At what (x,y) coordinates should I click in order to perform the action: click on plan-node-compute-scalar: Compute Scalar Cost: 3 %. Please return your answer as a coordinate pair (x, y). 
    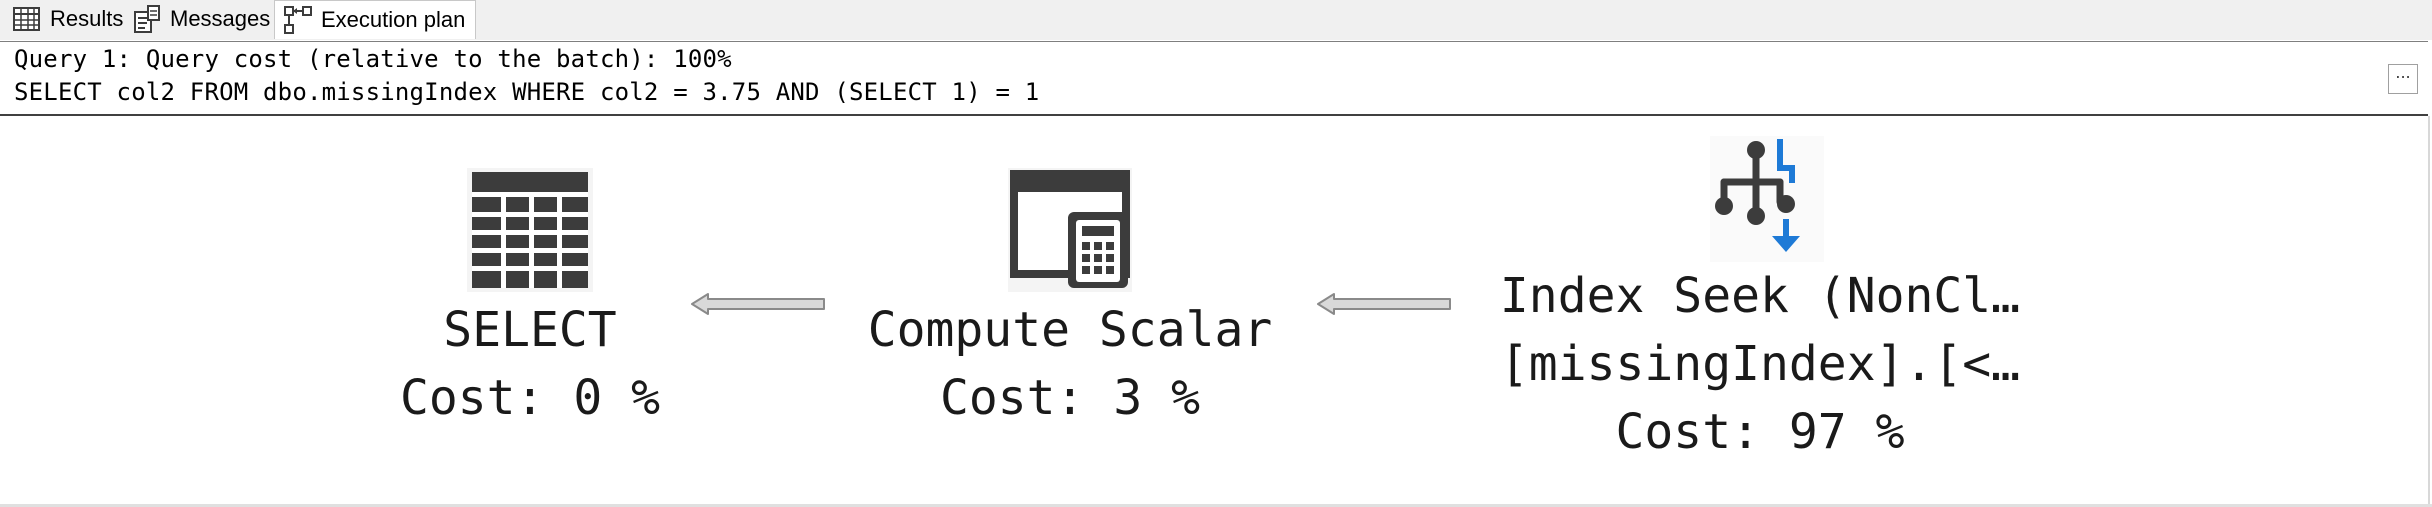
    Looking at the image, I should click on (1070, 300).